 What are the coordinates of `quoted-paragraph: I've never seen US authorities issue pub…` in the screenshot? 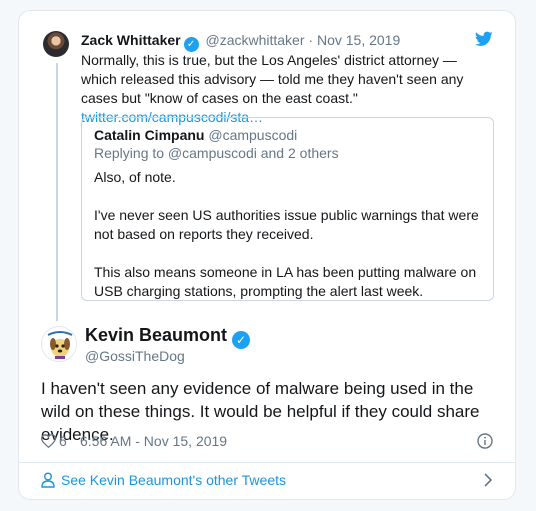 It's located at (286, 224).